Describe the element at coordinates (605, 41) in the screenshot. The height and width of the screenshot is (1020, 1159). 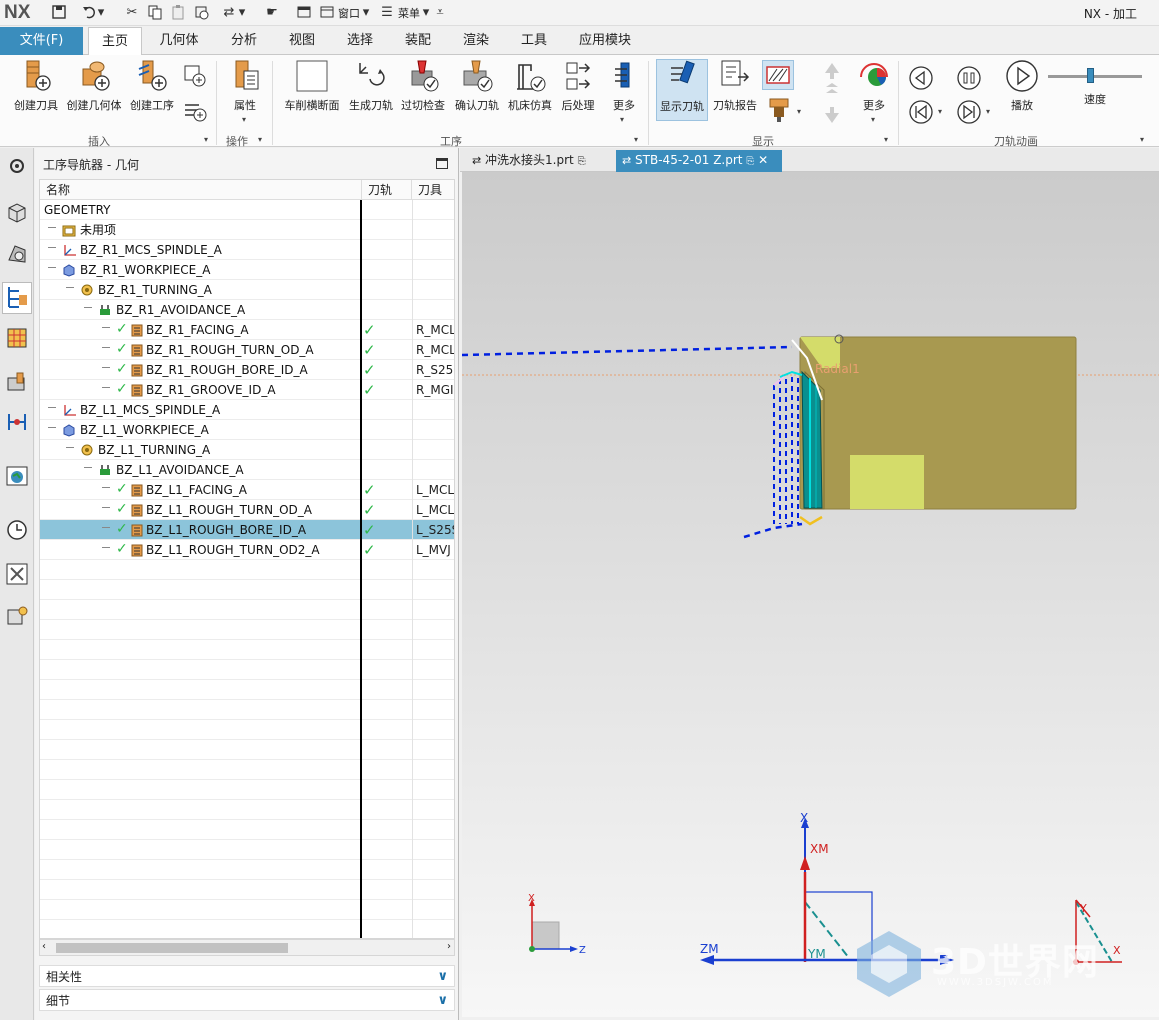
I see `tab-applications: 应用模块` at that location.